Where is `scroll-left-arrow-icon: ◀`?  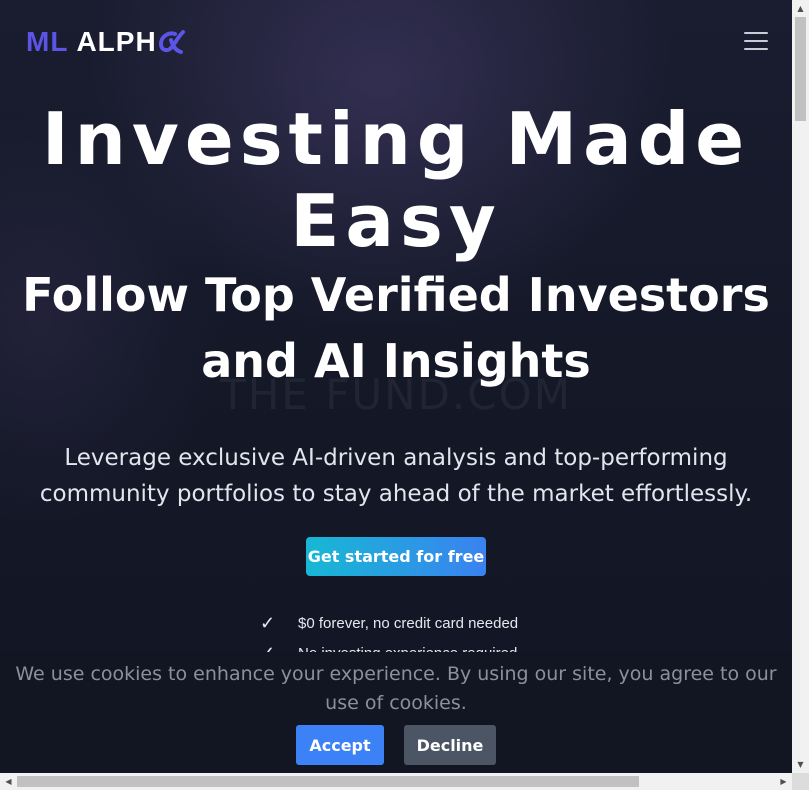 scroll-left-arrow-icon: ◀ is located at coordinates (8, 781).